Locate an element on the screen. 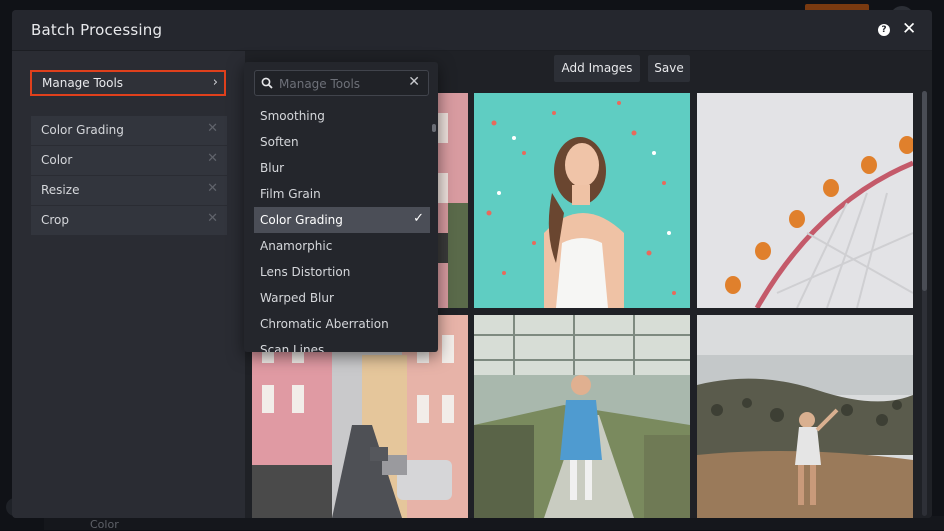 Image resolution: width=944 pixels, height=531 pixels. background-bottom-text: Color is located at coordinates (104, 524).